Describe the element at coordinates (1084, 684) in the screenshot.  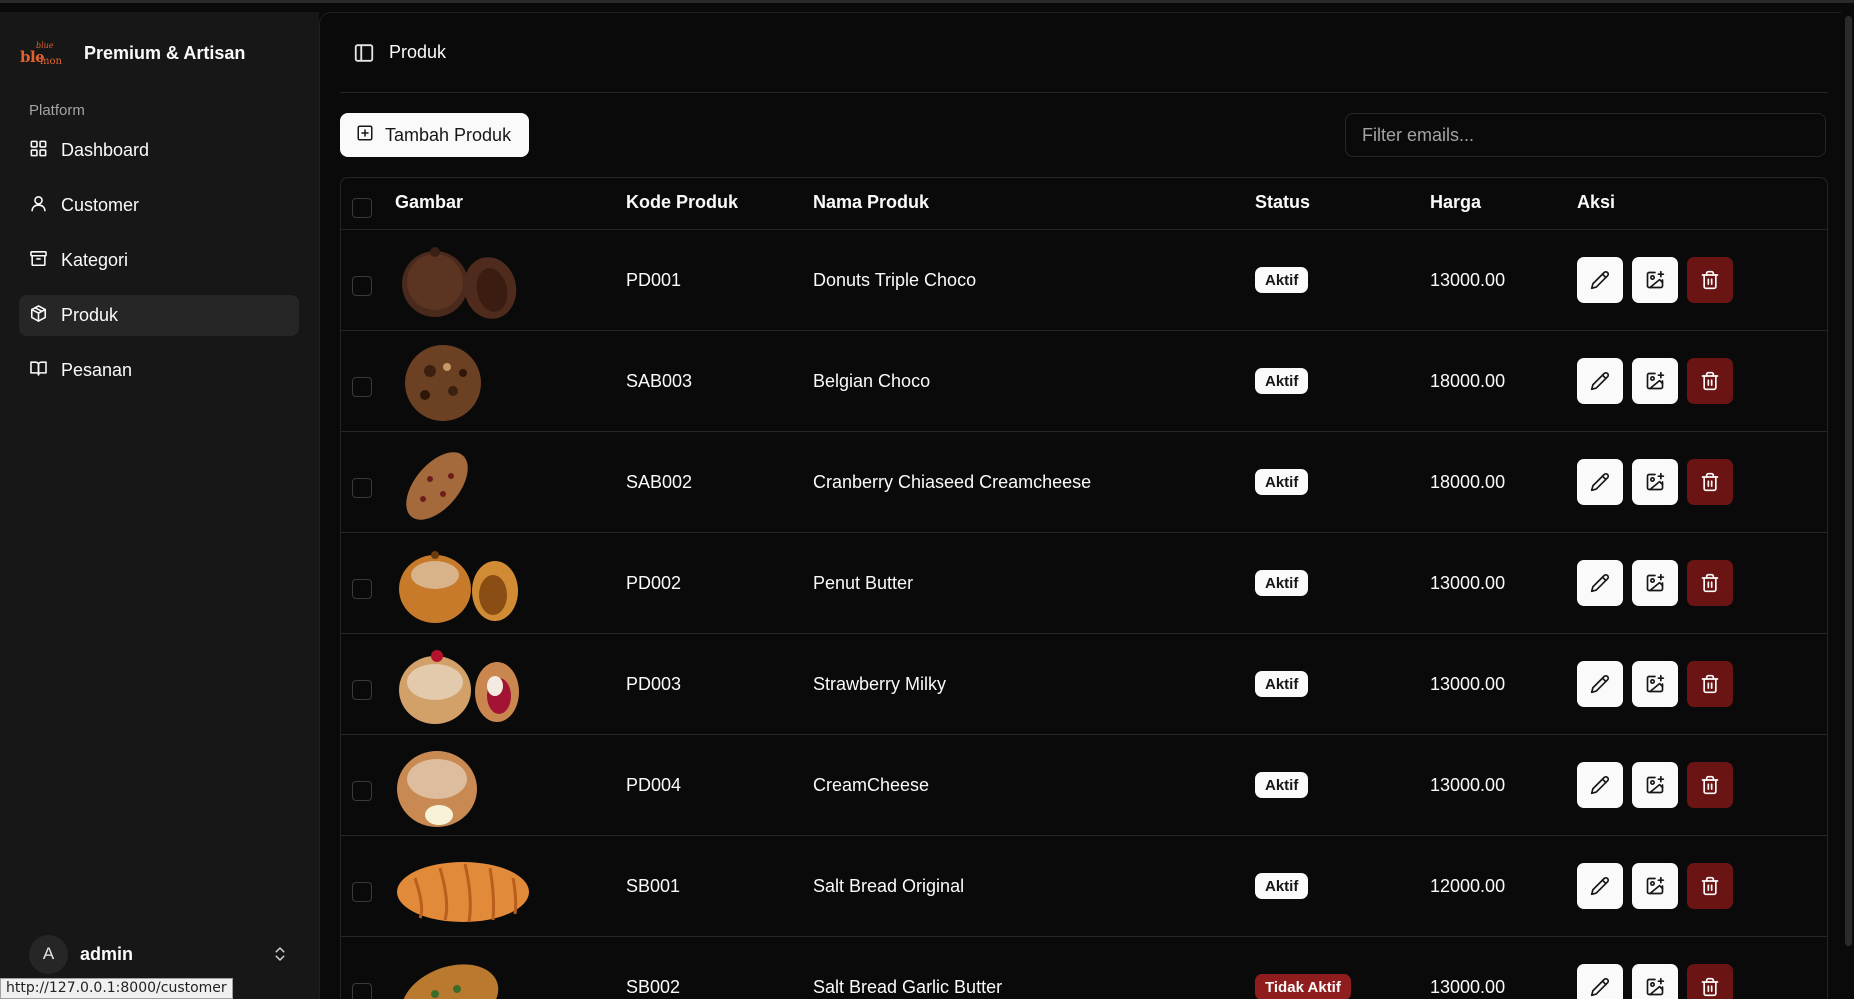
I see `table-row: PD003 Strawberry Milky Aktif 13000.00` at that location.